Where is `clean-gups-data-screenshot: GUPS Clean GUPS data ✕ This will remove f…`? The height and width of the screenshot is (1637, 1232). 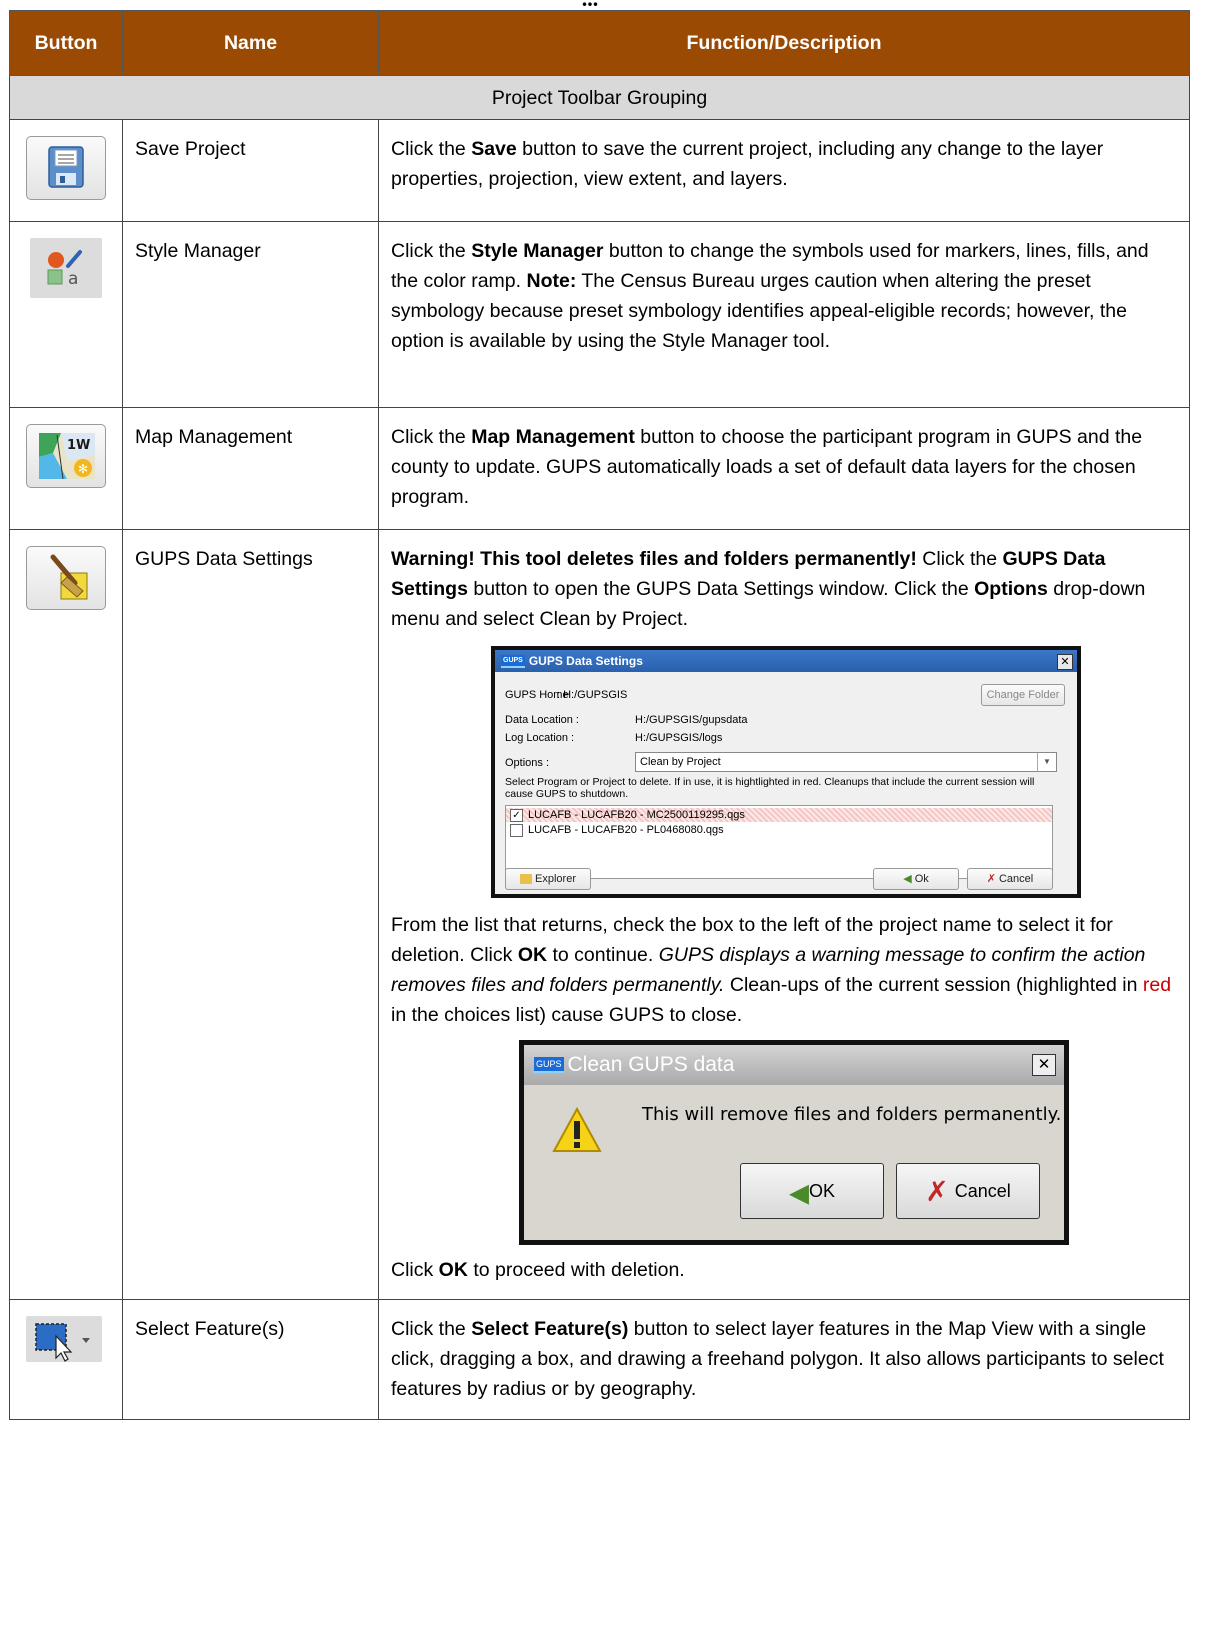
clean-gups-data-screenshot: GUPS Clean GUPS data ✕ This will remove f… is located at coordinates (794, 1142).